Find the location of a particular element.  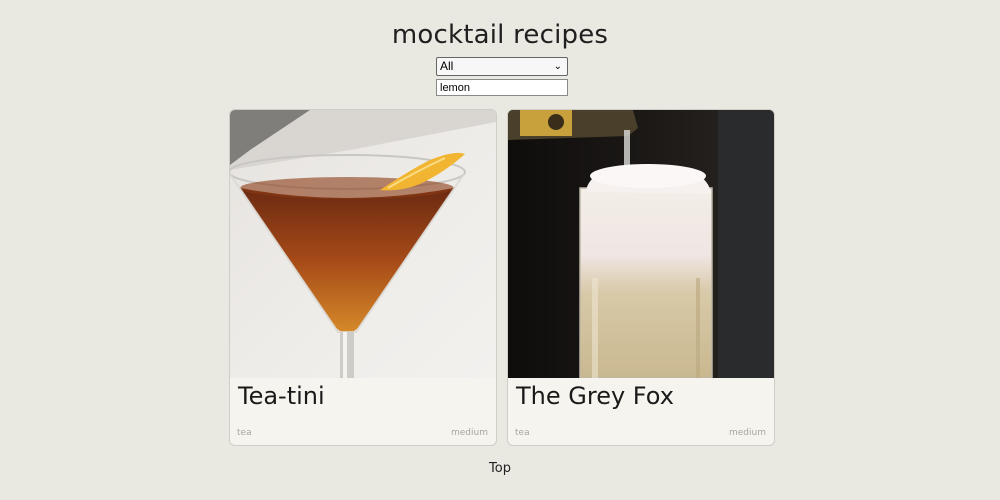

chevron-down-icon: ⌄ is located at coordinates (557, 66).